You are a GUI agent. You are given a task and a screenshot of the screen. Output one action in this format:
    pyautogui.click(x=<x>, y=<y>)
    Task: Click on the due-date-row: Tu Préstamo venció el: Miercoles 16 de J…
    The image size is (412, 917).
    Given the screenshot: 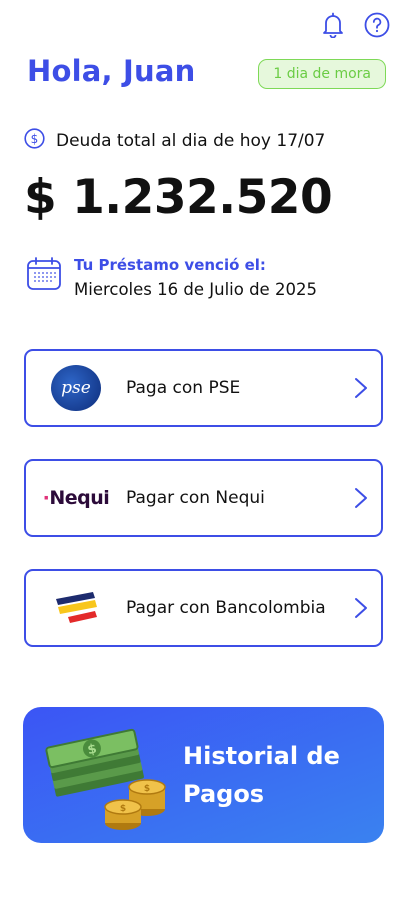 What is the action you would take?
    pyautogui.click(x=171, y=277)
    